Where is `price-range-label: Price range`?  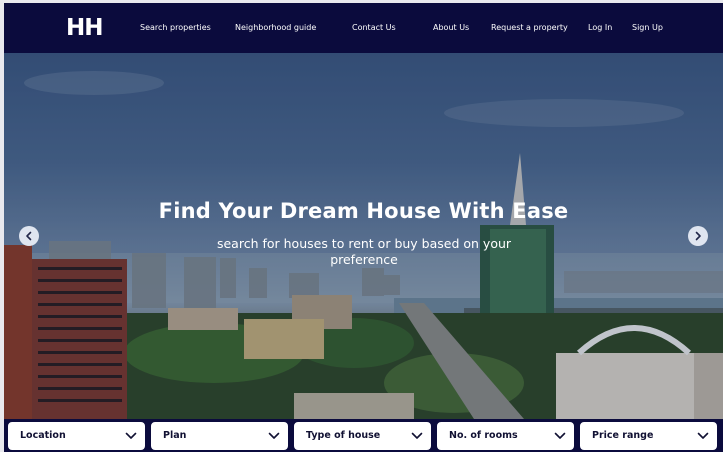
price-range-label: Price range is located at coordinates (623, 435).